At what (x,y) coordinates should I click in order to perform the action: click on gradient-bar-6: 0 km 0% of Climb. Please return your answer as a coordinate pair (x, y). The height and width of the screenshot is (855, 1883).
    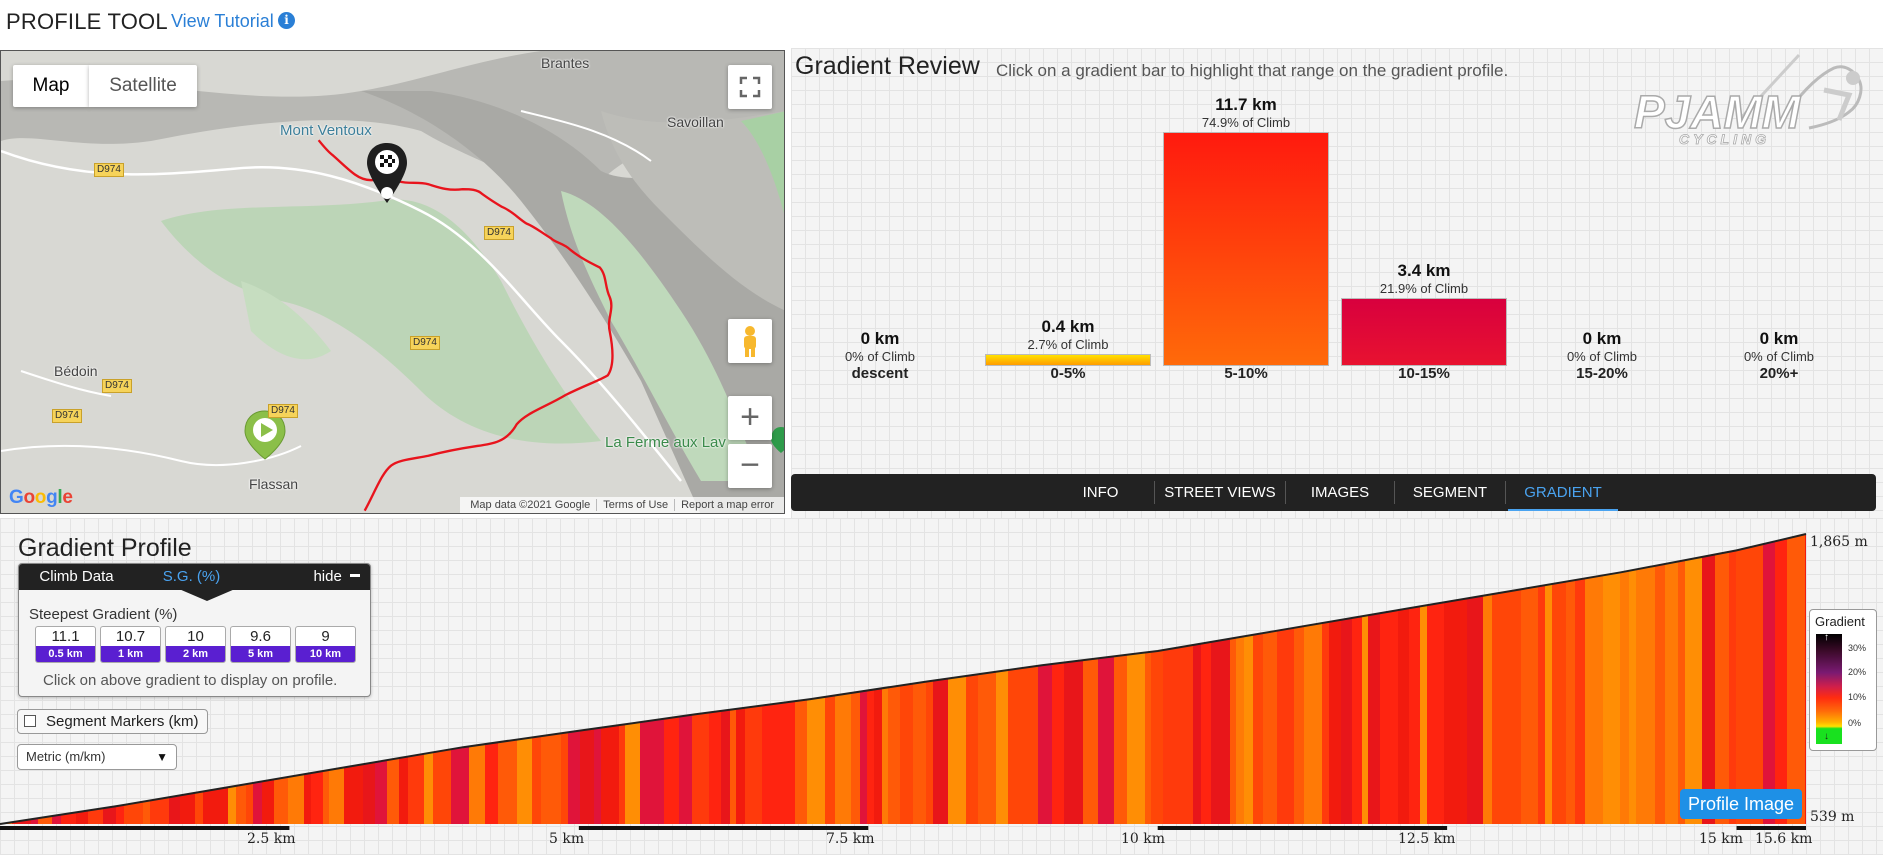
    Looking at the image, I should click on (1779, 347).